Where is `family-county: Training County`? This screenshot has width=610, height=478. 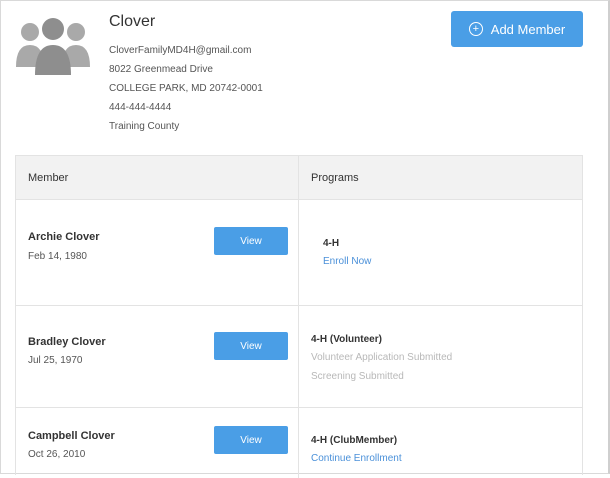 family-county: Training County is located at coordinates (144, 126).